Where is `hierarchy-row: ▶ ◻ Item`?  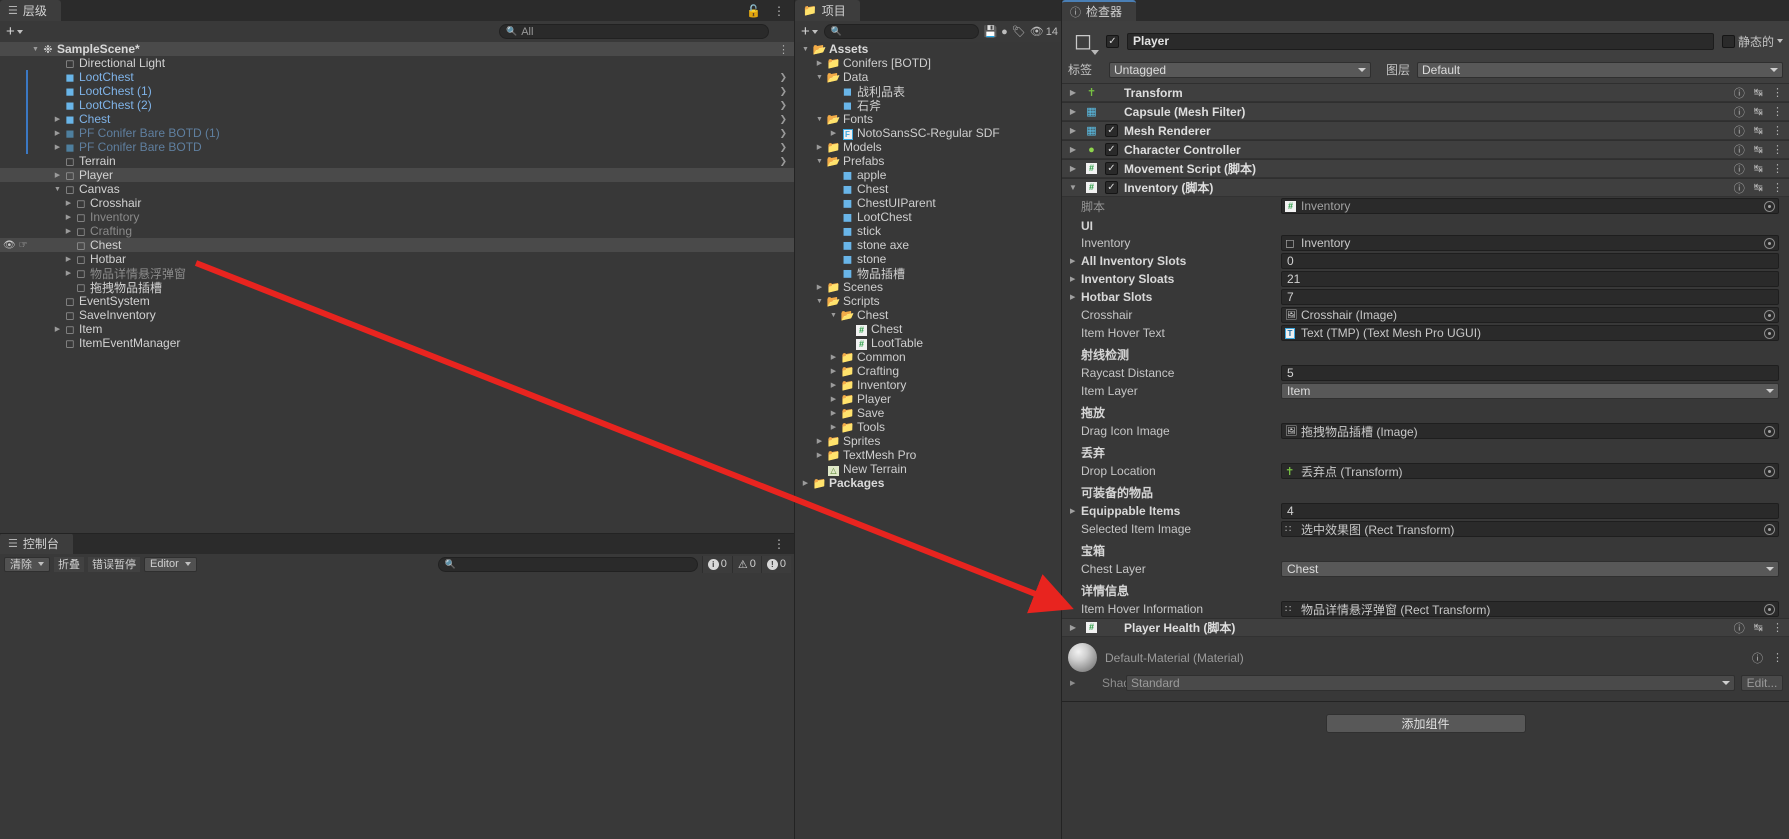 hierarchy-row: ▶ ◻ Item is located at coordinates (397, 329).